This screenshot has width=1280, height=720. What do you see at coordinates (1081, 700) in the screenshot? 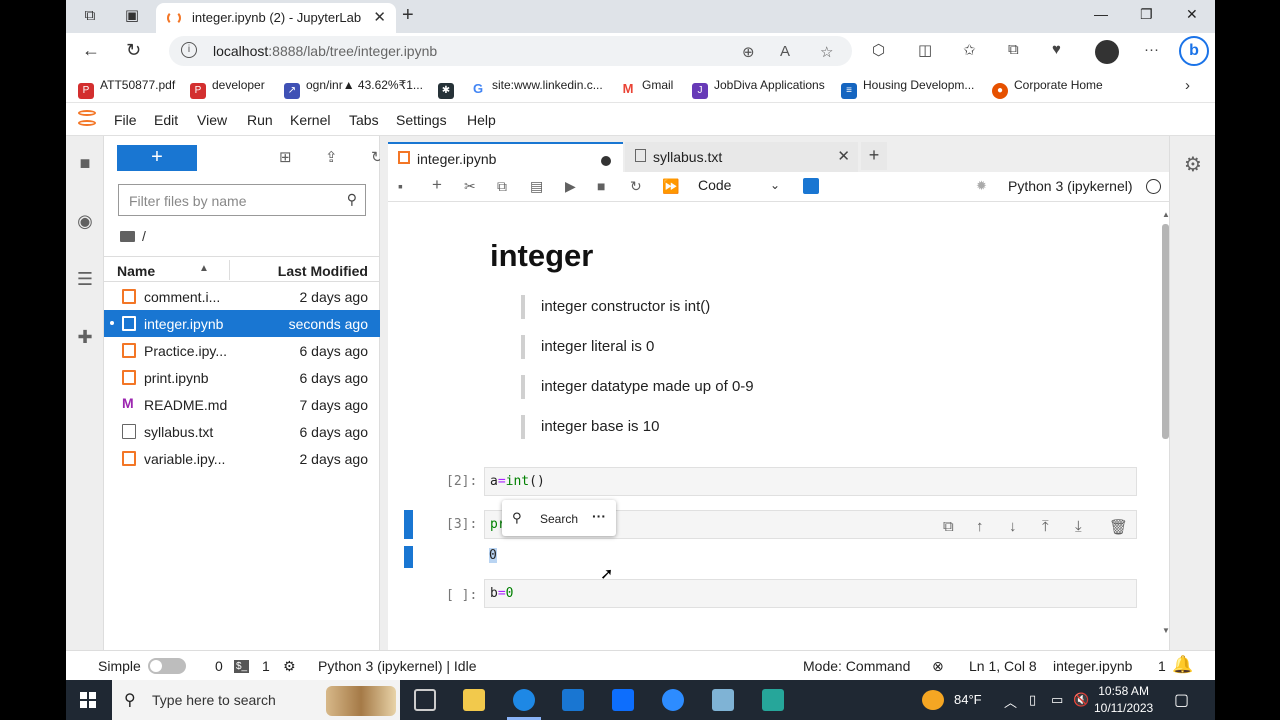
I see `volume-muted-icon: 🔇` at bounding box center [1081, 700].